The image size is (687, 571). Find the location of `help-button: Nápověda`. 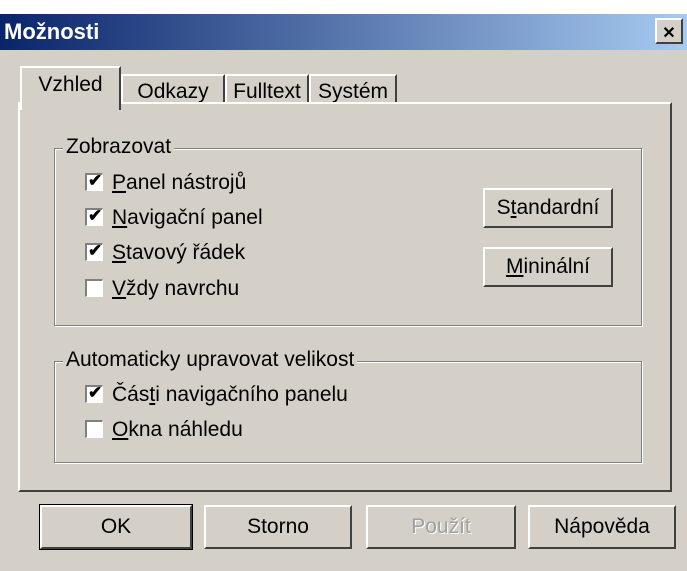

help-button: Nápověda is located at coordinates (602, 527).